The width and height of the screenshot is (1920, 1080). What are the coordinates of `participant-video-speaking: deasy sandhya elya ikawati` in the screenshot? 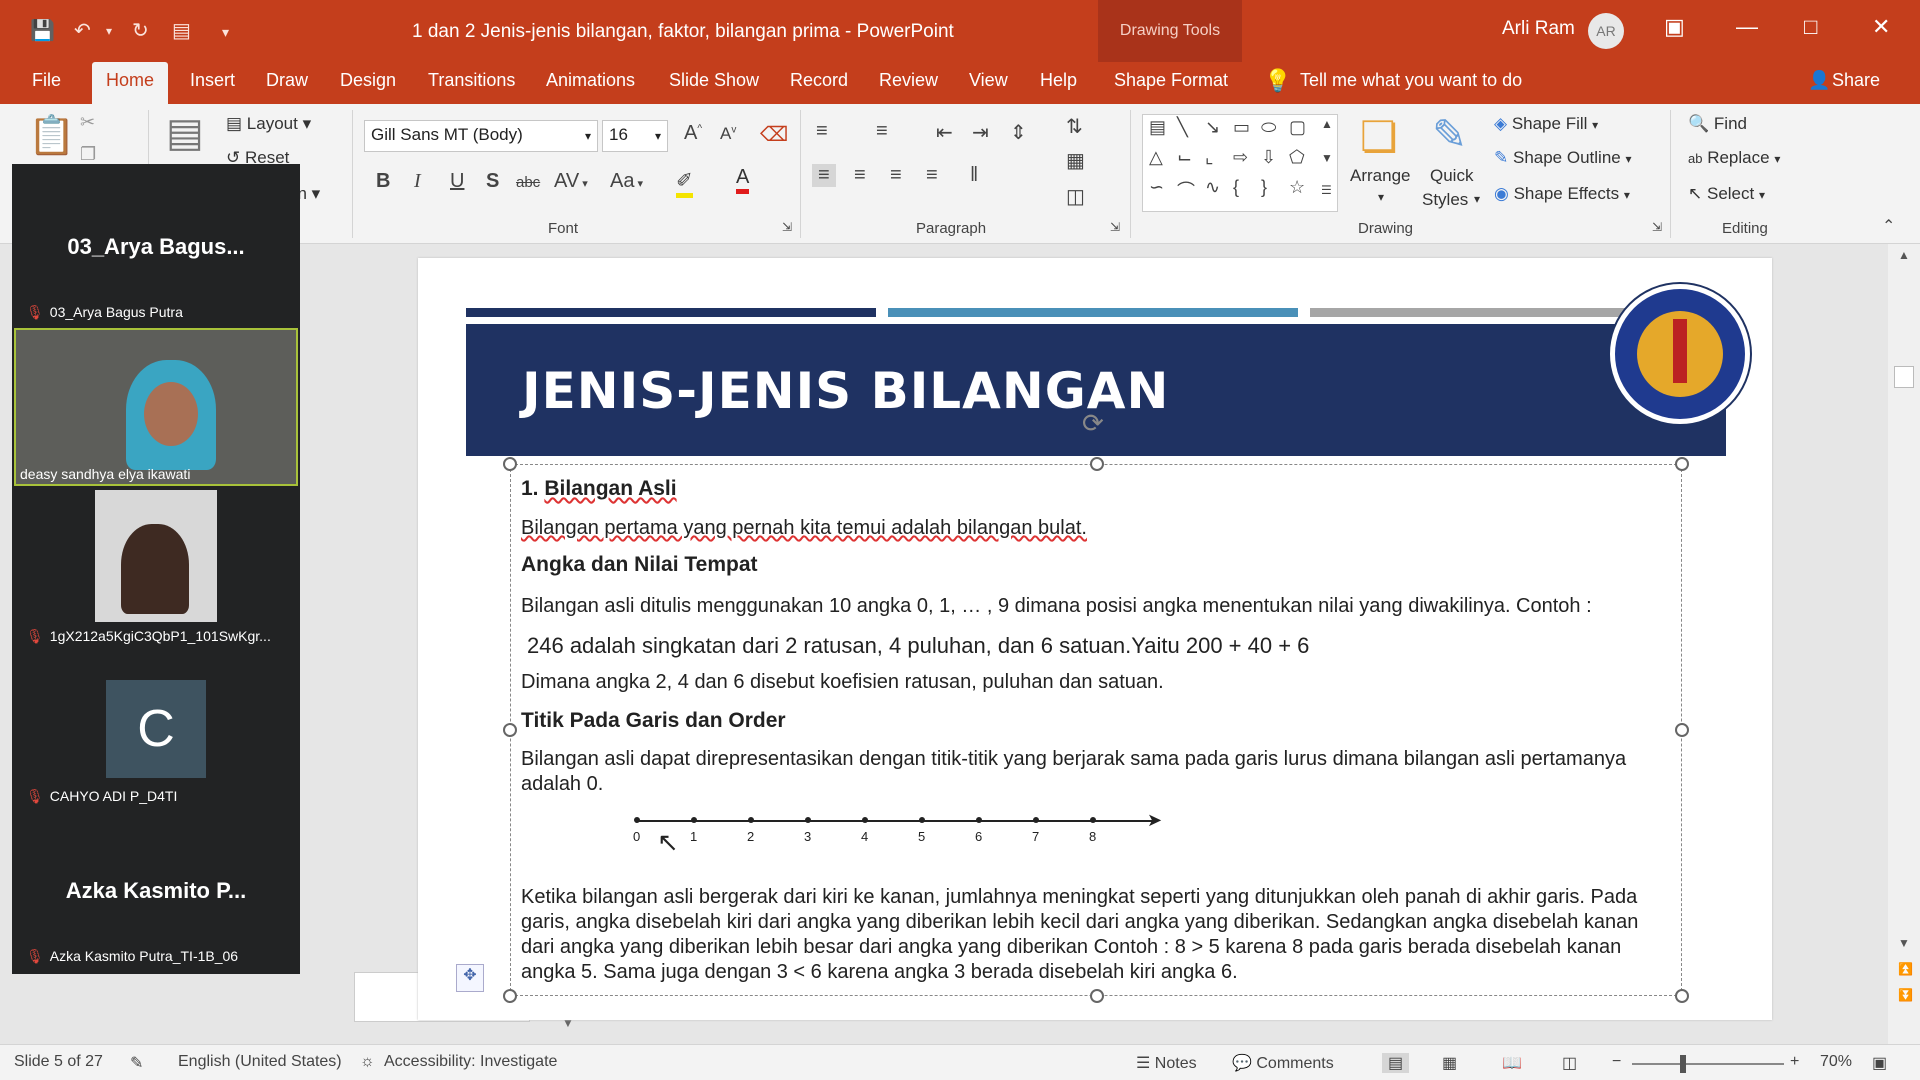 It's located at (156, 407).